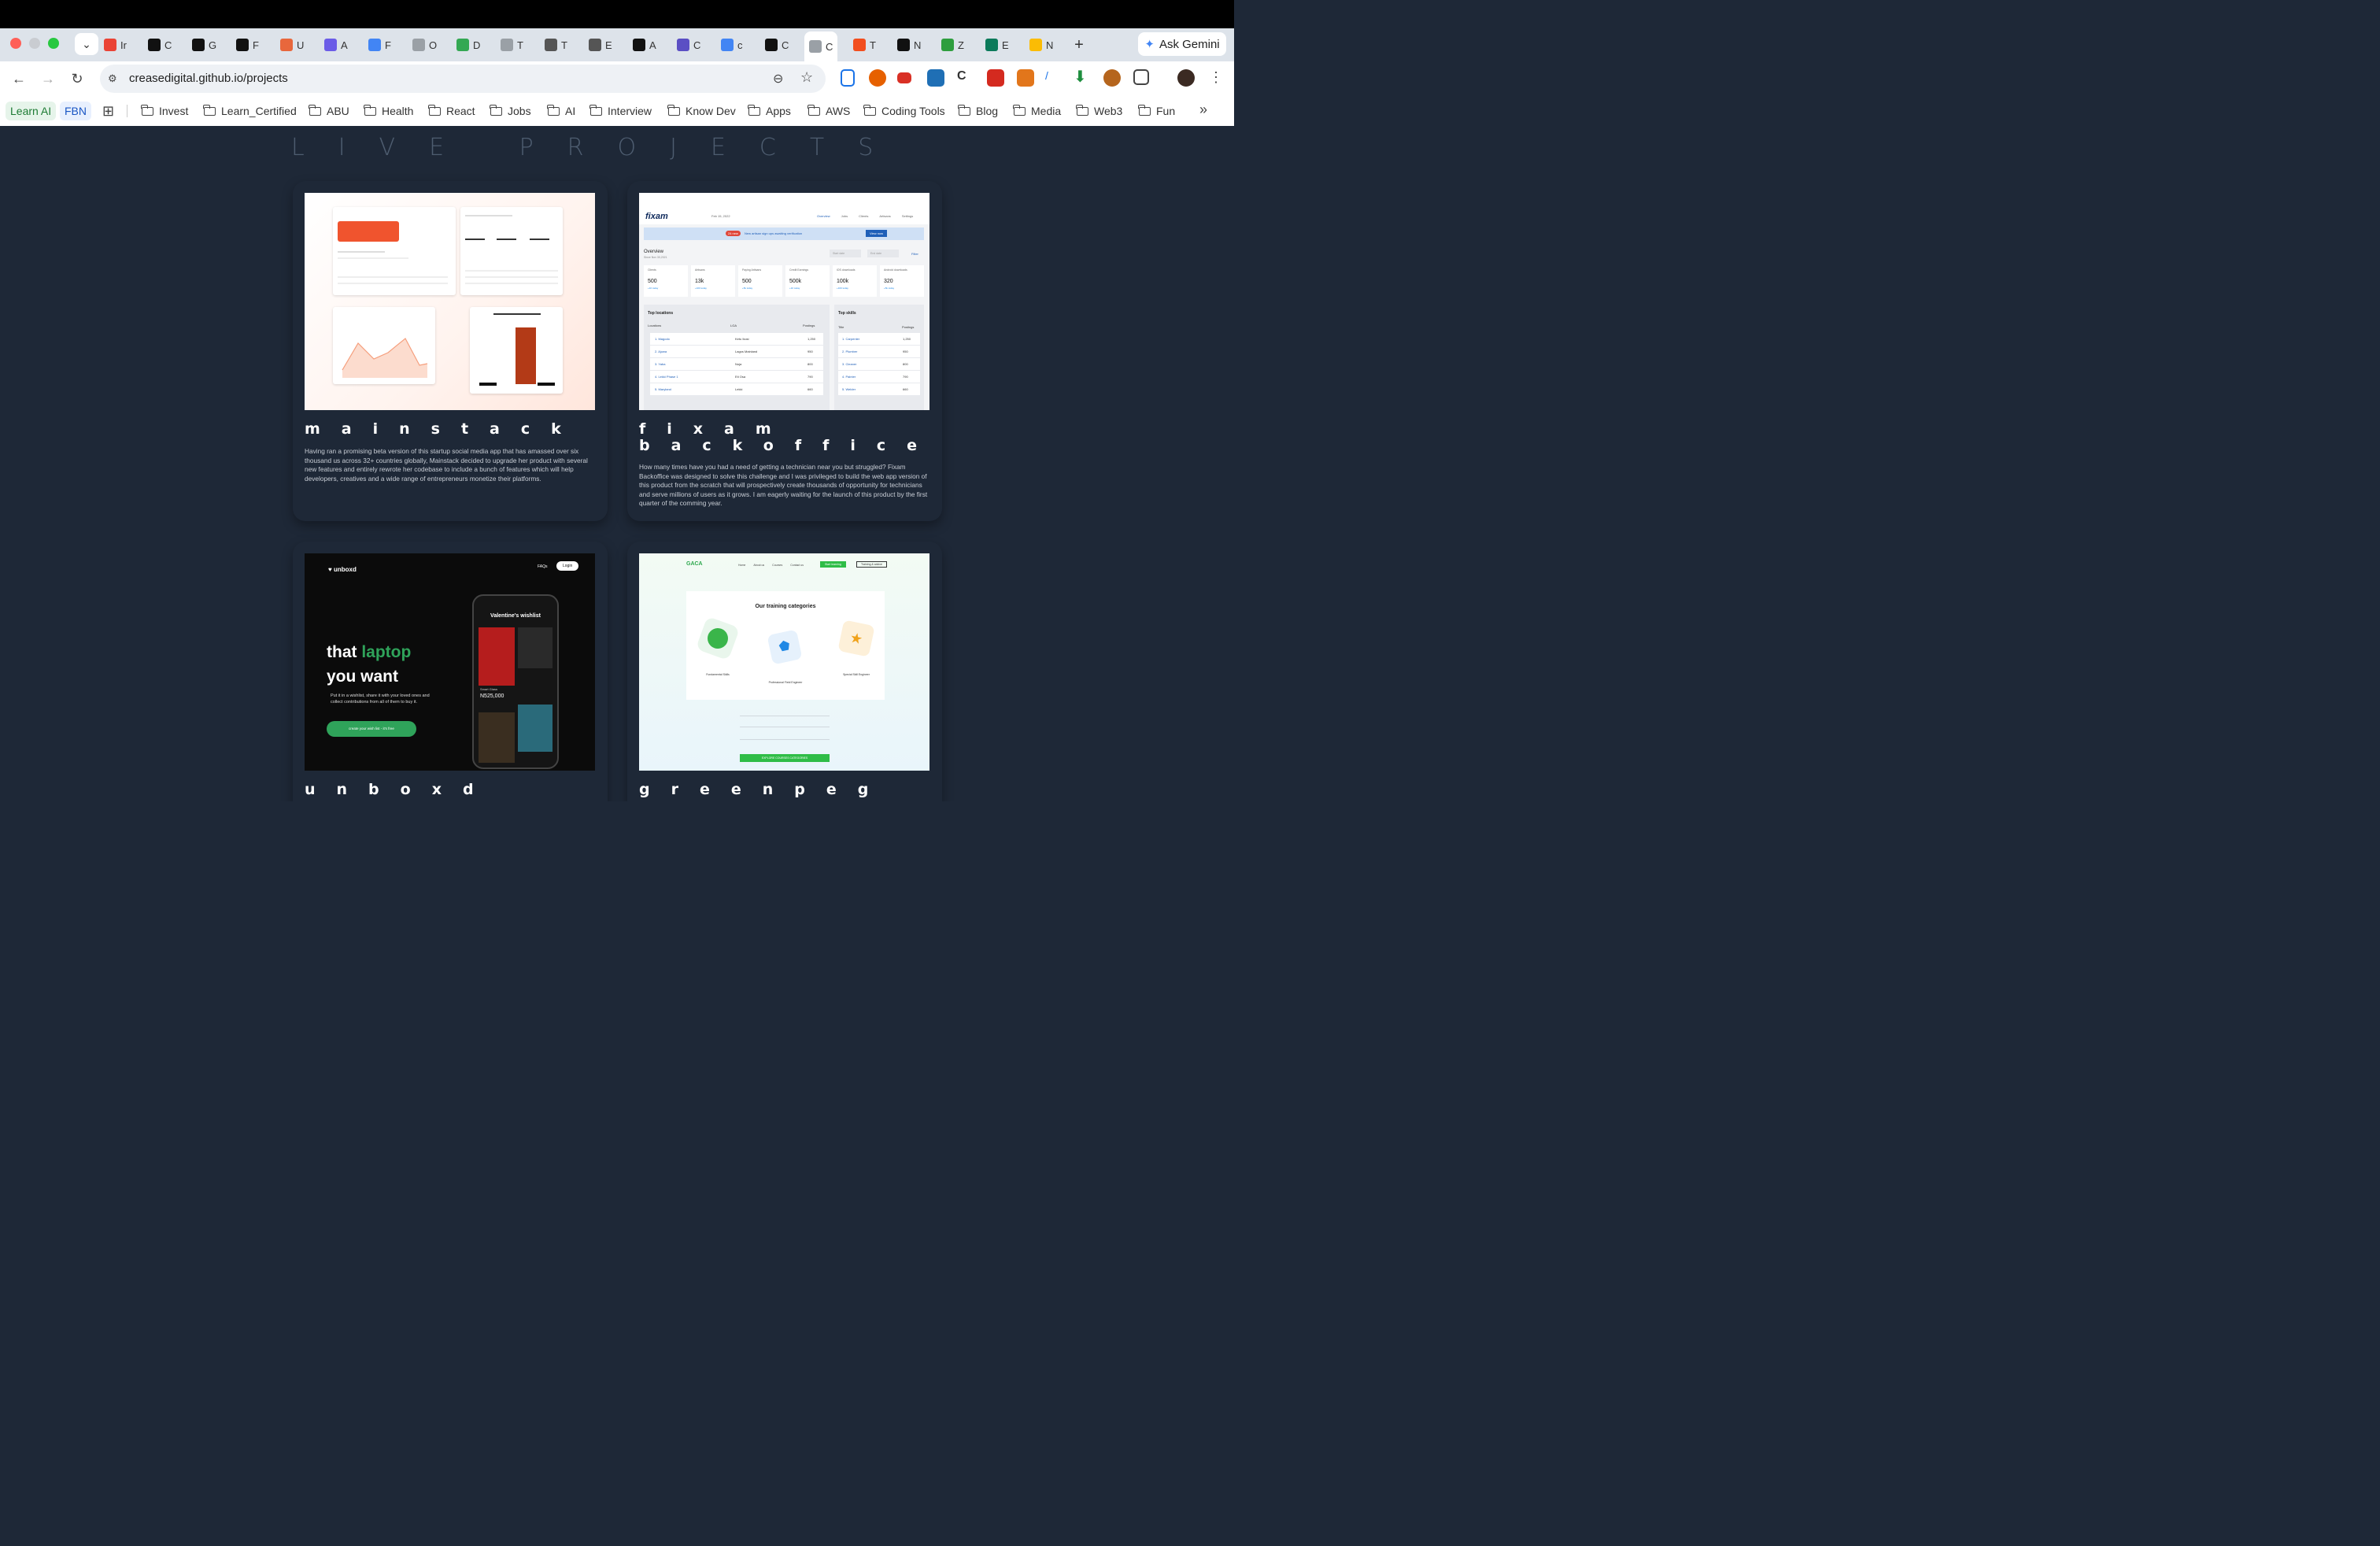  I want to click on fixam-stat-card: Clients 500 +10 today, so click(666, 281).